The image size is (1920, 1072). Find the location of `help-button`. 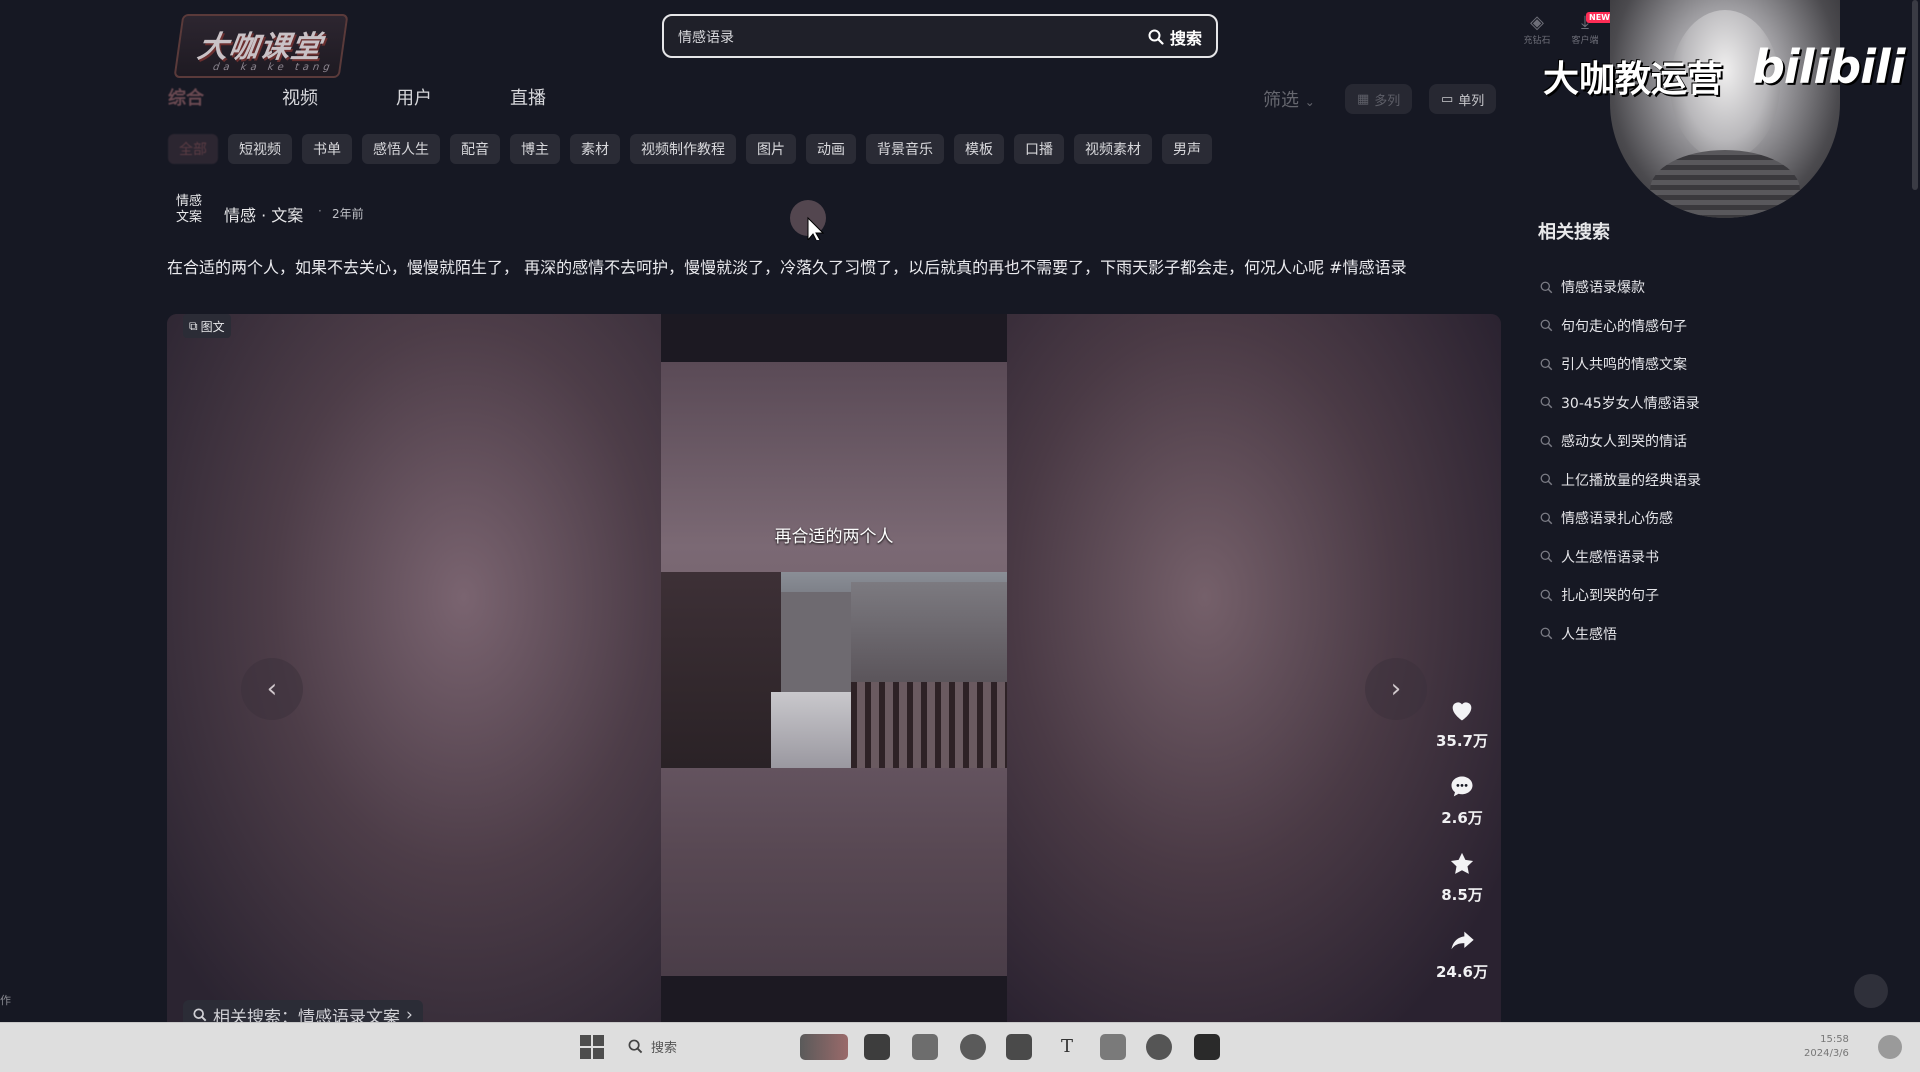

help-button is located at coordinates (1871, 991).